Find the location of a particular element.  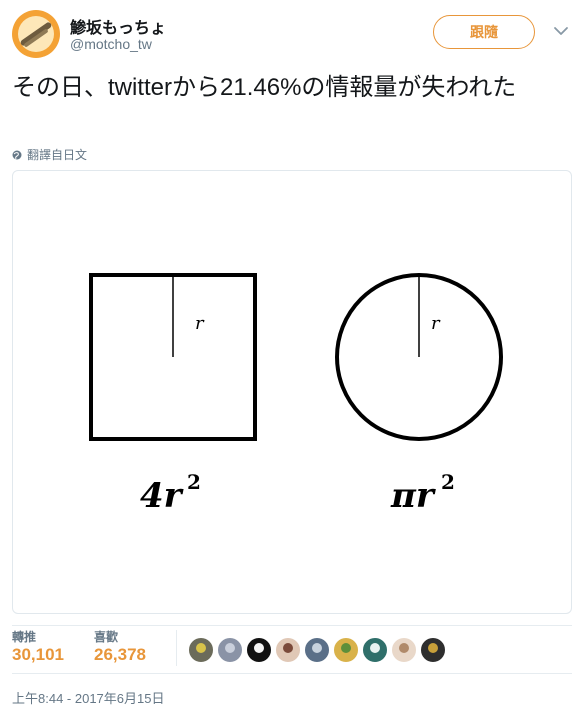

like-stat: 喜歡 26,378 is located at coordinates (120, 648).